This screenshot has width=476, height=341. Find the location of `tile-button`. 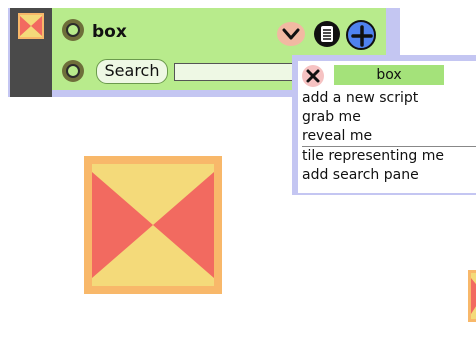

tile-button is located at coordinates (327, 34).